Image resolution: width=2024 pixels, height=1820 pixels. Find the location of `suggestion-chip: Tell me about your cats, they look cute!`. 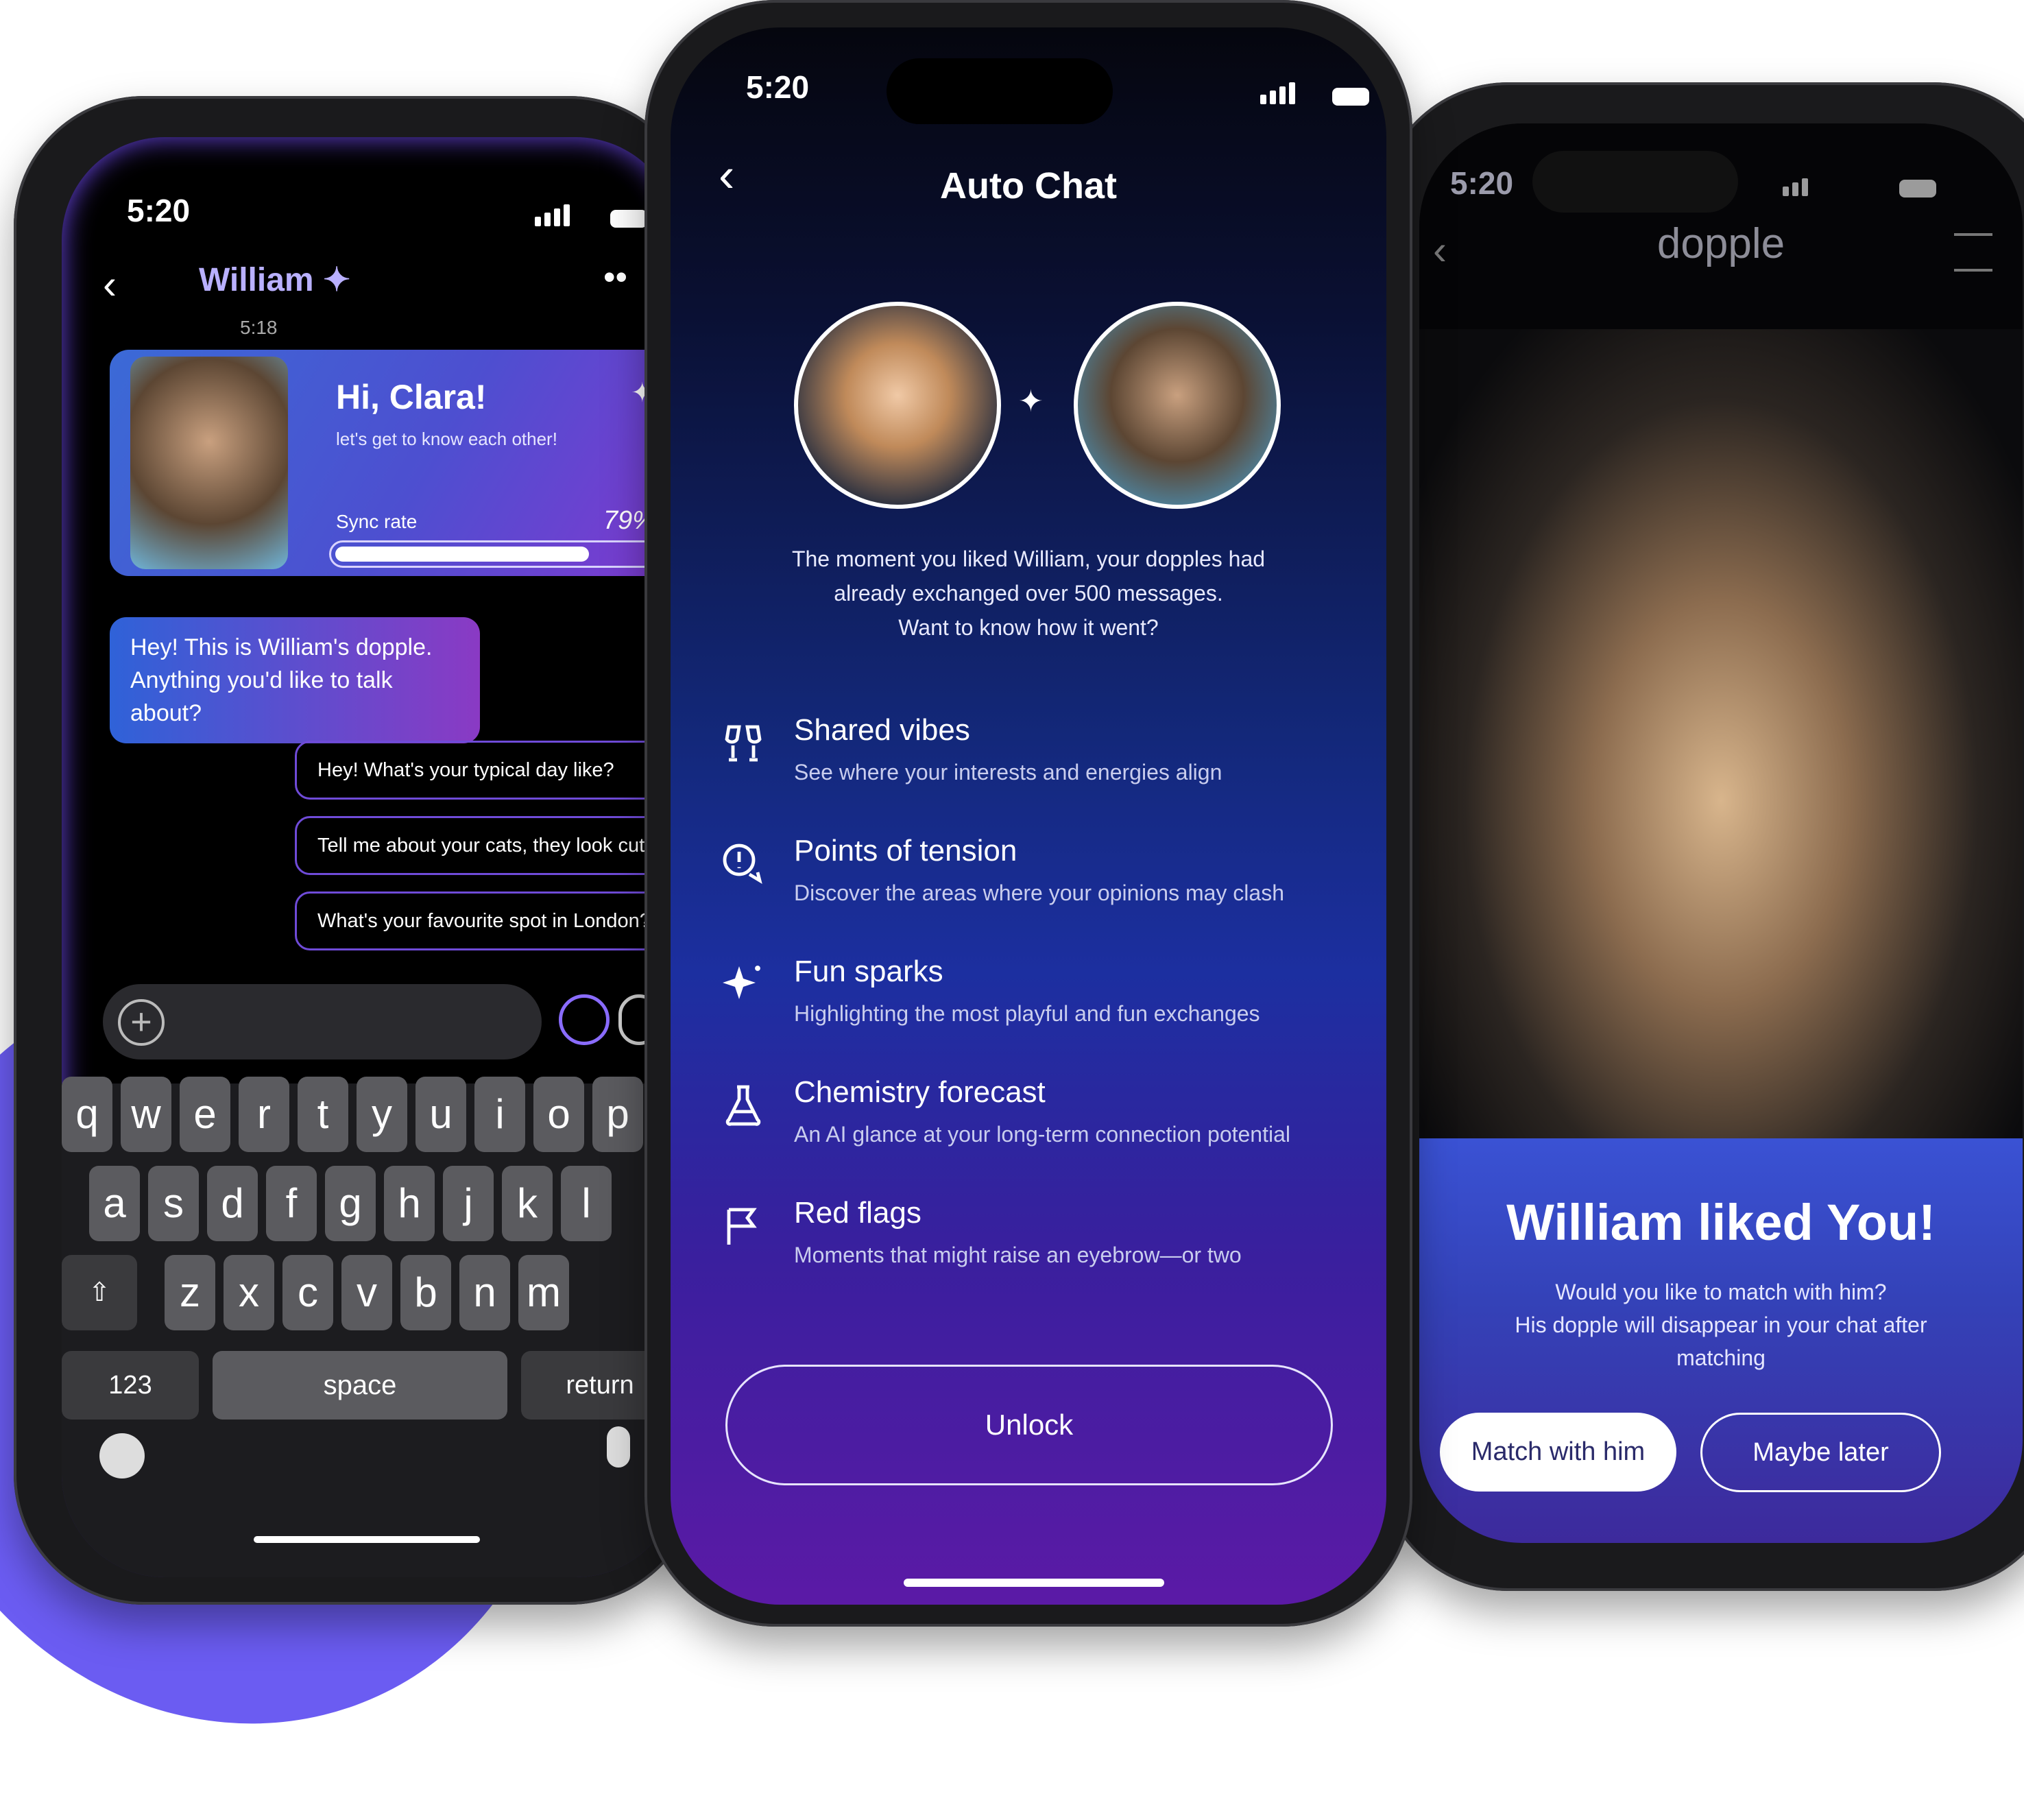

suggestion-chip: Tell me about your cats, they look cute! is located at coordinates (487, 845).